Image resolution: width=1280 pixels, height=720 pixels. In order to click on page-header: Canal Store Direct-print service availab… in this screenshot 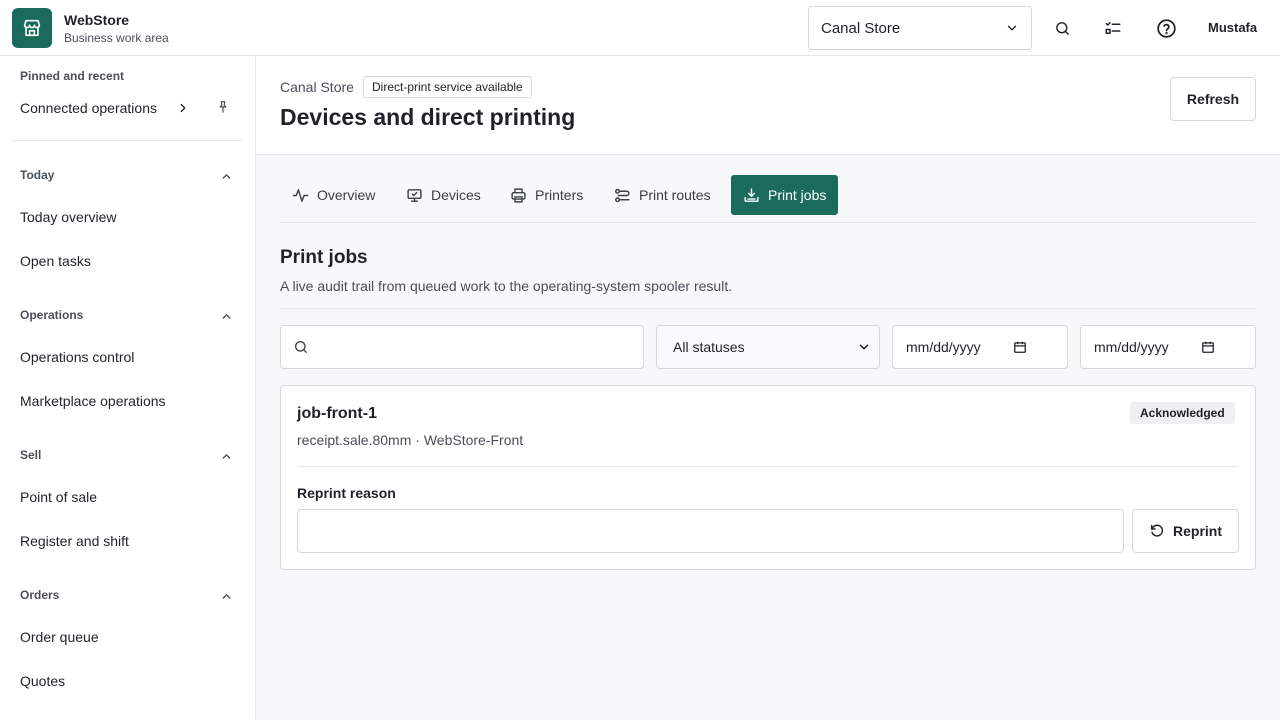, I will do `click(768, 105)`.